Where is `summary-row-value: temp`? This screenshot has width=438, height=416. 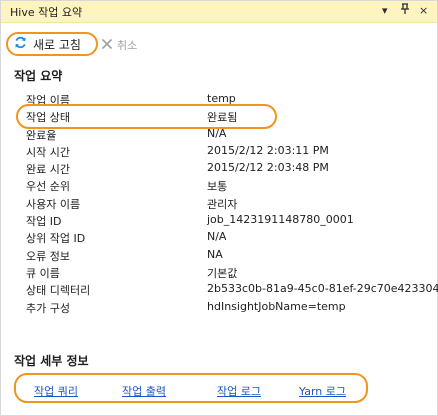 summary-row-value: temp is located at coordinates (221, 98).